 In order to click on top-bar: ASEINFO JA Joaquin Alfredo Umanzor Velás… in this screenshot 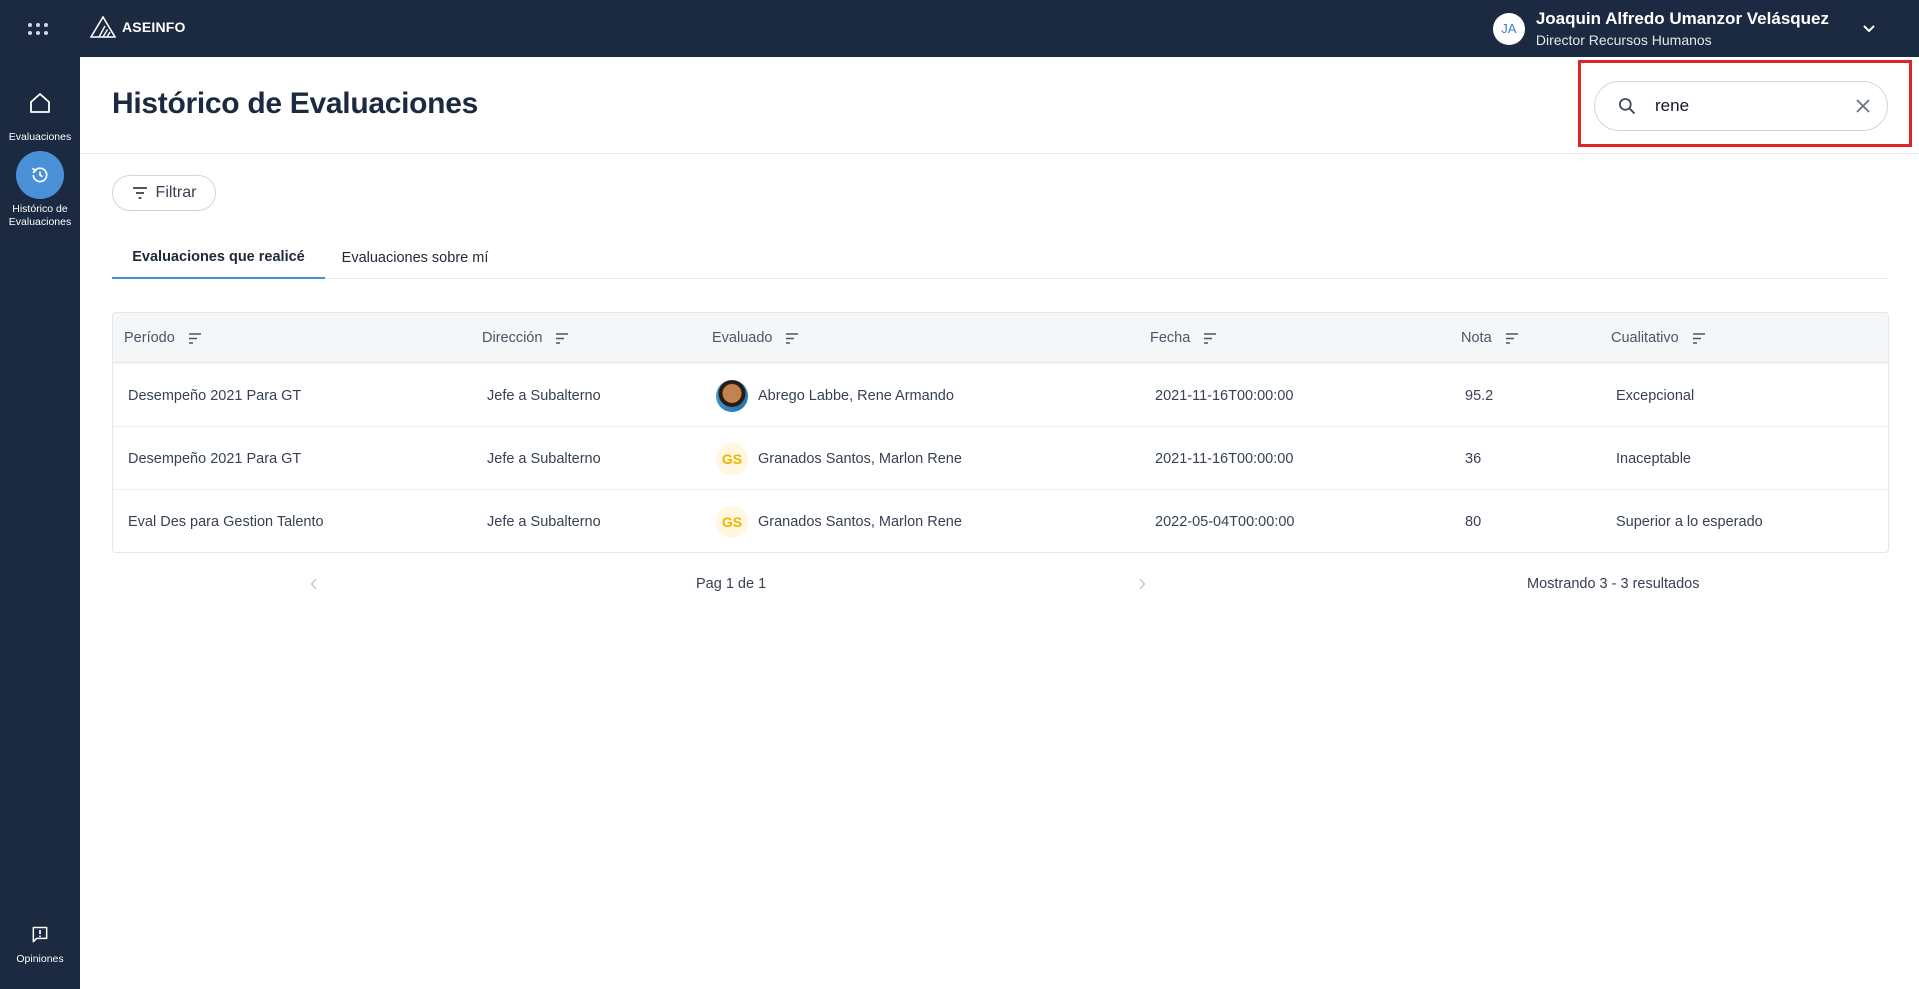, I will do `click(959, 28)`.